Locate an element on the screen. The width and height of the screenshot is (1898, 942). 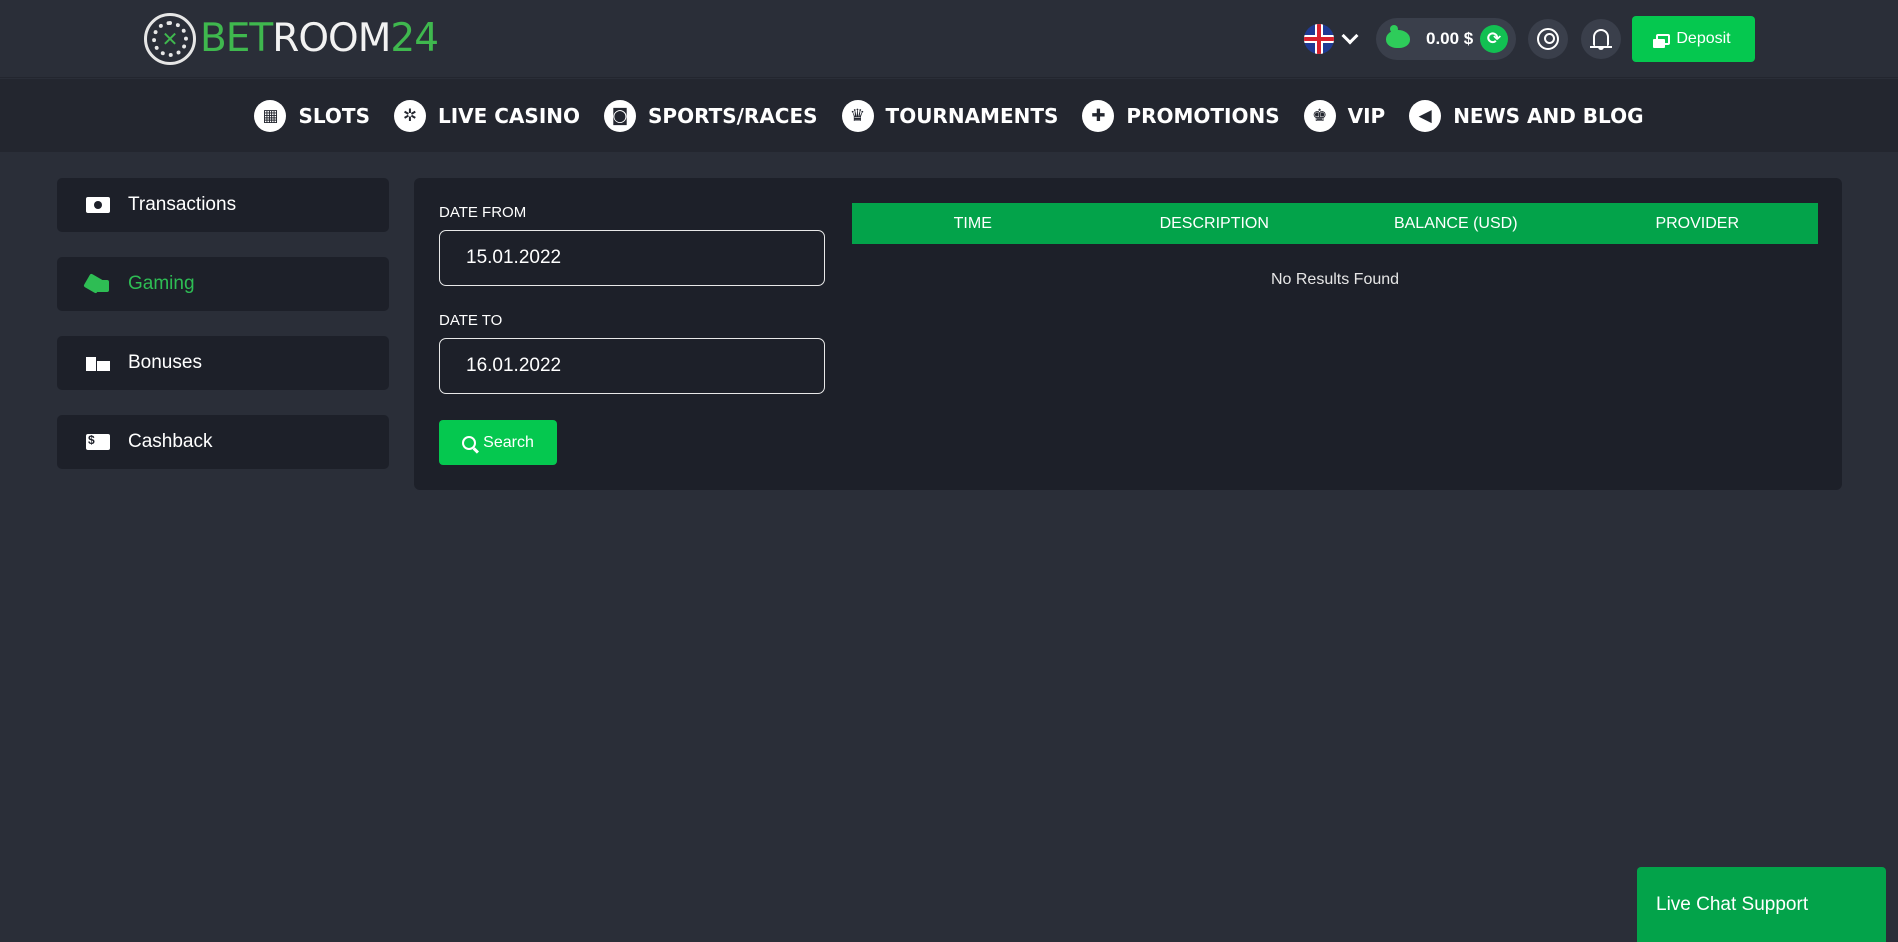
live-chat-button: Live Chat Support is located at coordinates (1761, 904).